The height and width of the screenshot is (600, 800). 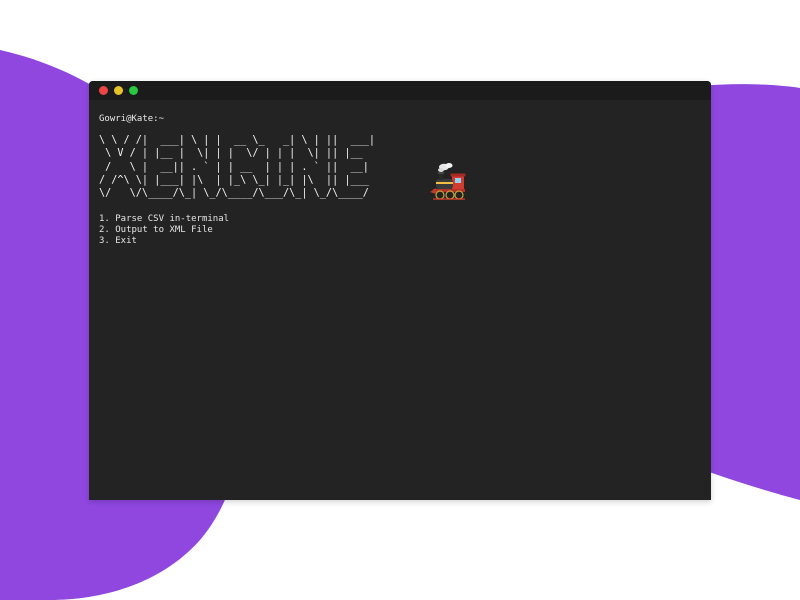 What do you see at coordinates (133, 90) in the screenshot?
I see `maximize-button` at bounding box center [133, 90].